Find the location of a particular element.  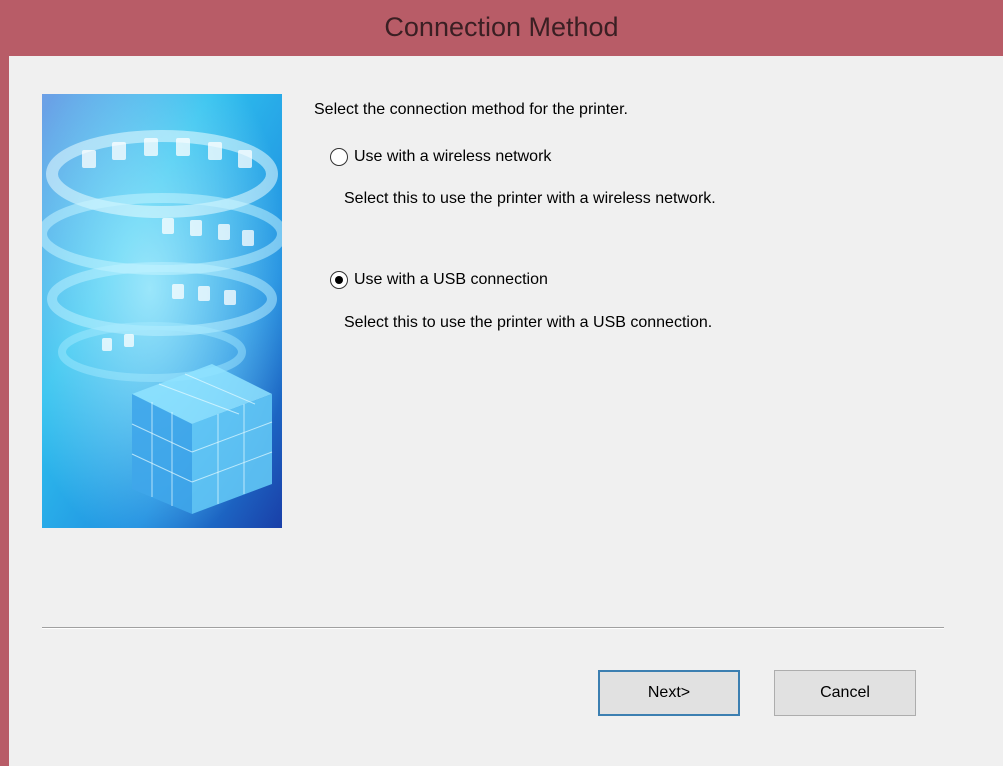

wireless-network-label: Use with a wireless network is located at coordinates (452, 157).